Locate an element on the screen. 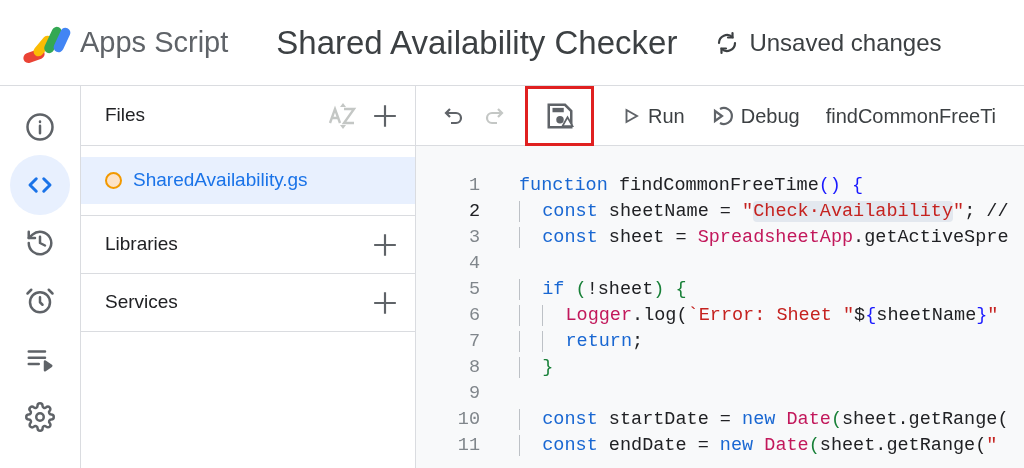 The height and width of the screenshot is (468, 1024). info-icon is located at coordinates (40, 127).